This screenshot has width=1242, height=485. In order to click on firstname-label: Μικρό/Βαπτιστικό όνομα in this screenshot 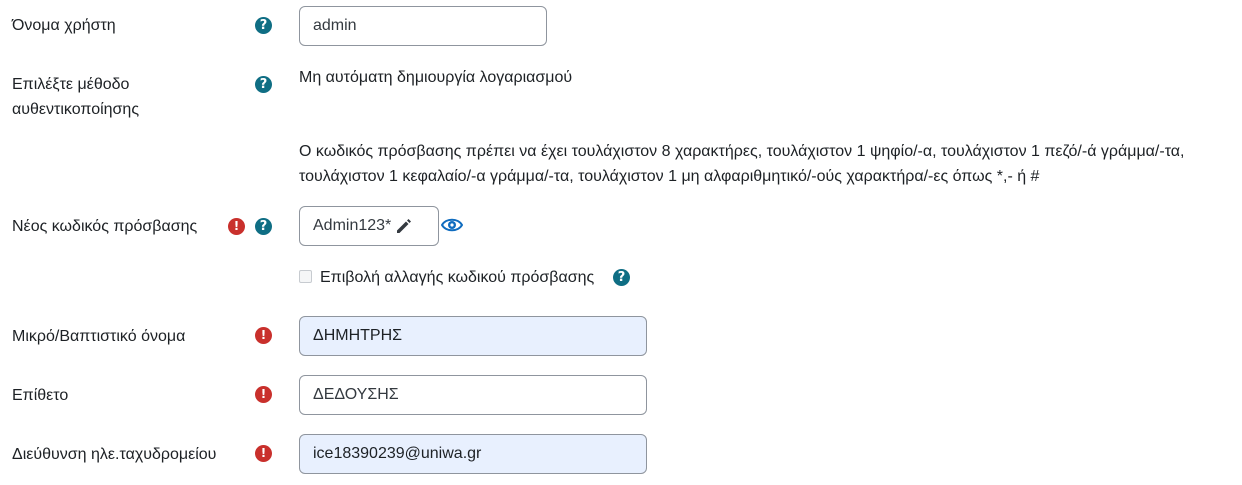, I will do `click(99, 336)`.